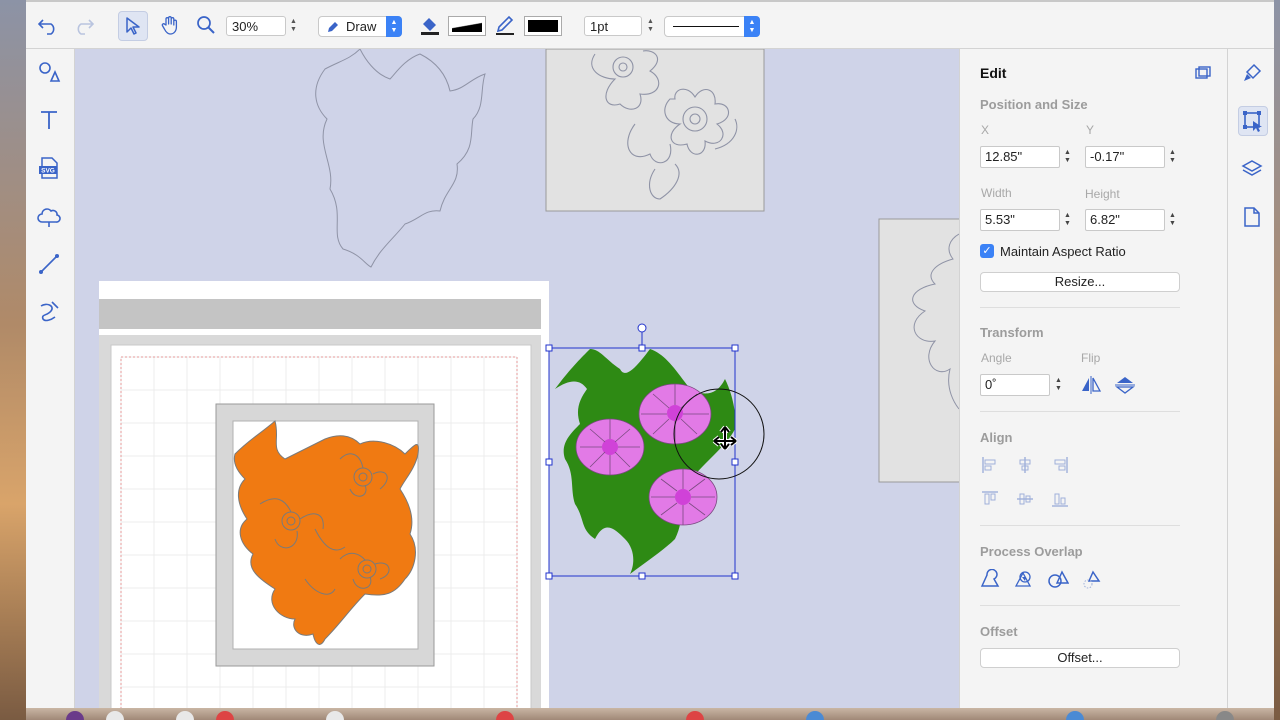  I want to click on flip-horizontal-icon, so click(1091, 385).